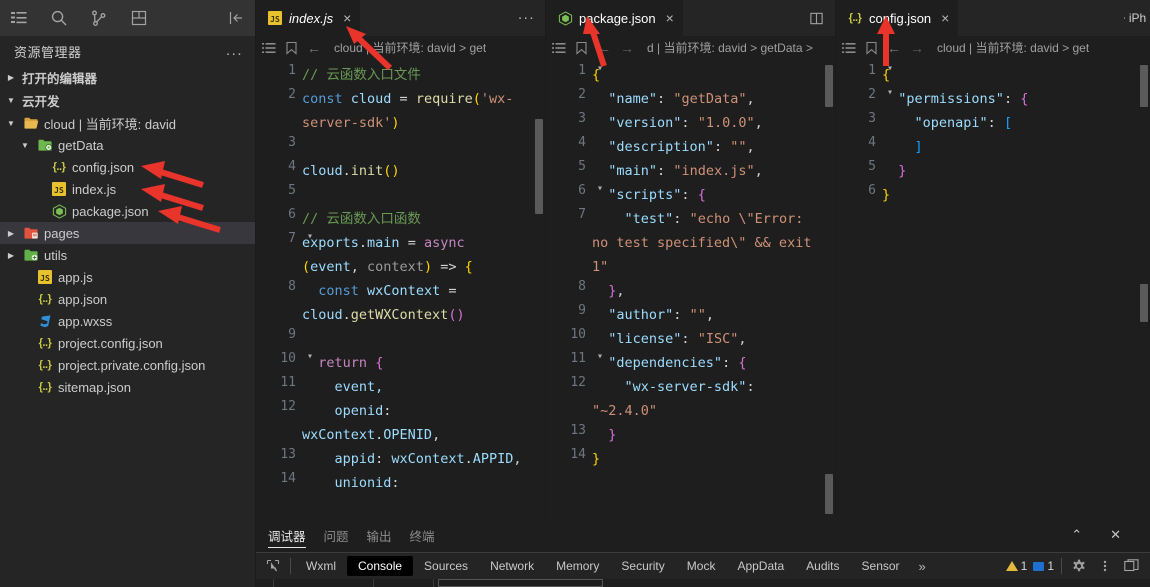 The width and height of the screenshot is (1150, 587). I want to click on device-selector: iPh, so click(1137, 18).